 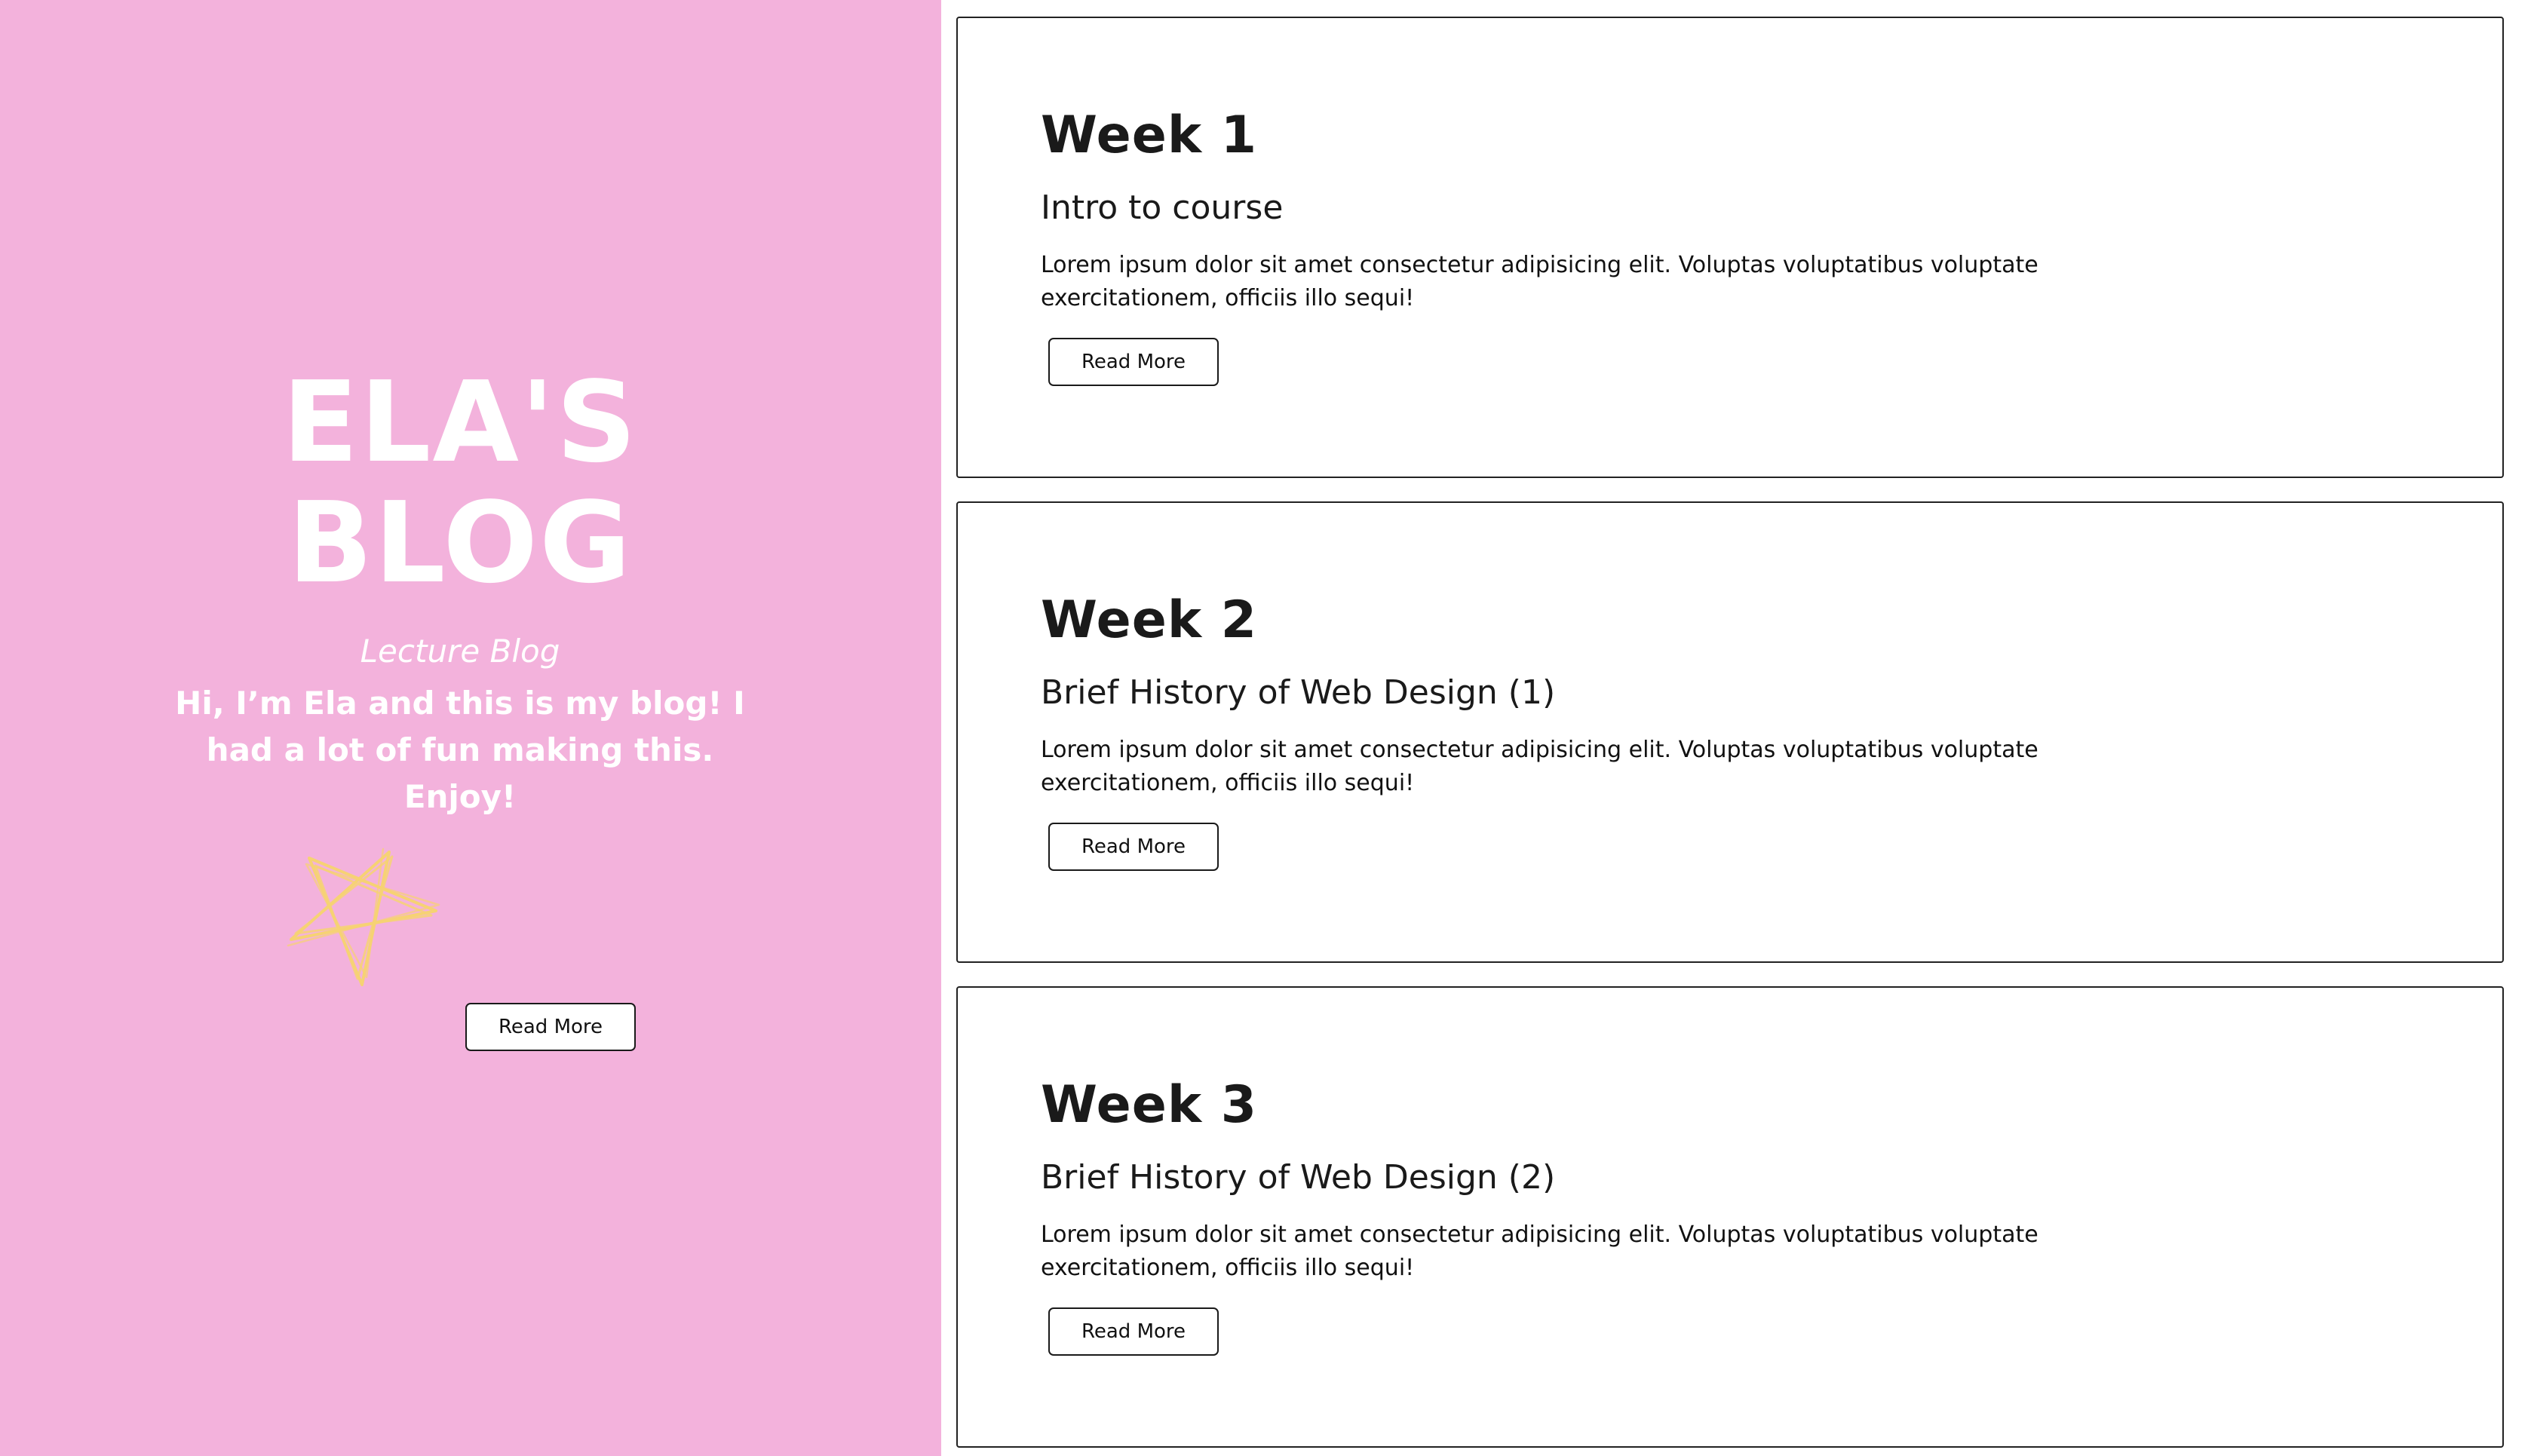 I want to click on post-week-heading: Week 1, so click(x=1149, y=135).